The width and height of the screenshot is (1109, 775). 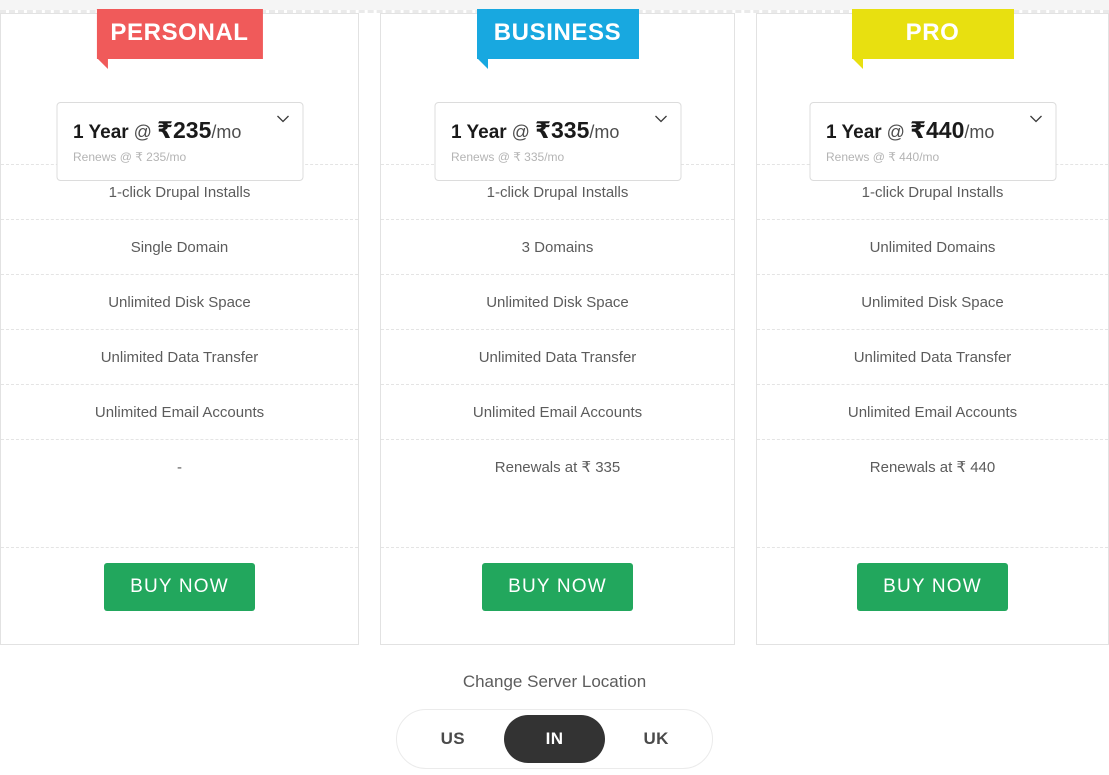 I want to click on server-location-option-in: IN, so click(x=554, y=739).